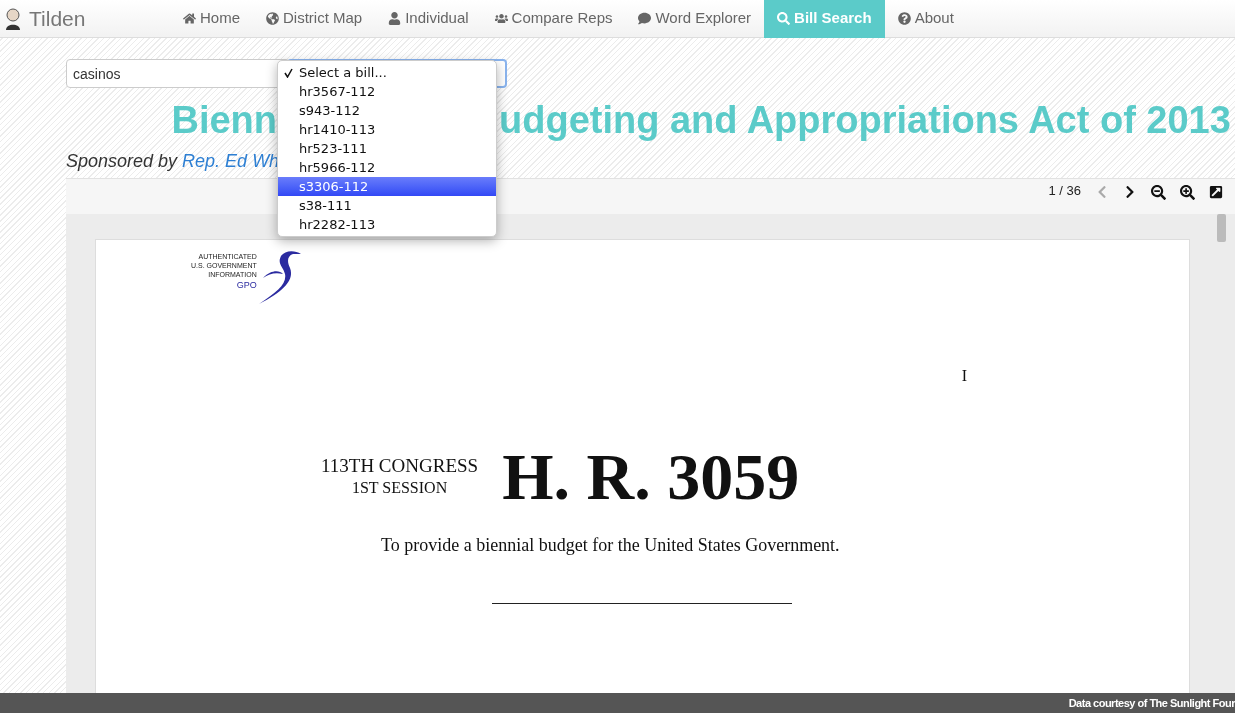 The image size is (1235, 713). What do you see at coordinates (400, 466) in the screenshot?
I see `congress-label: 113TH CONGRESS` at bounding box center [400, 466].